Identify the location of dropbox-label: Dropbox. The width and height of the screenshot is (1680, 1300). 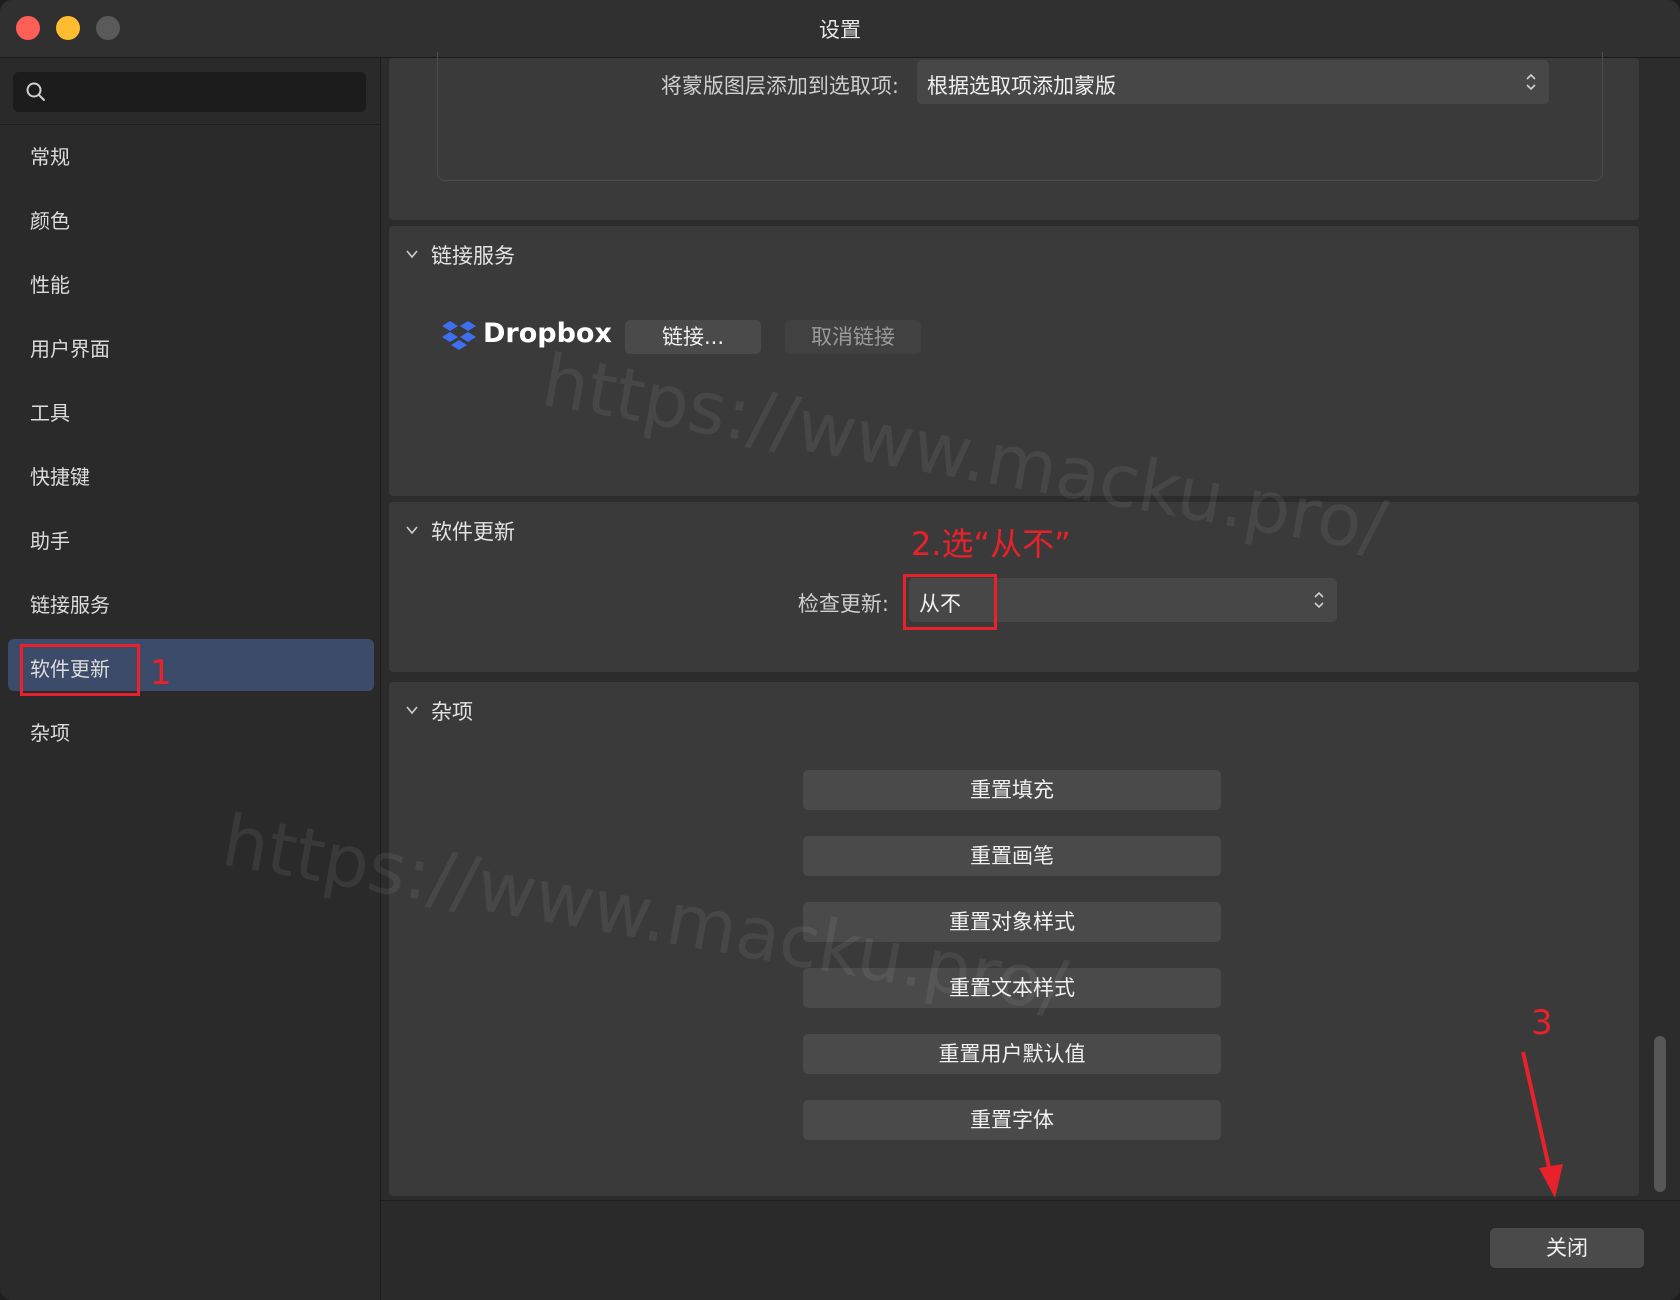
(547, 333).